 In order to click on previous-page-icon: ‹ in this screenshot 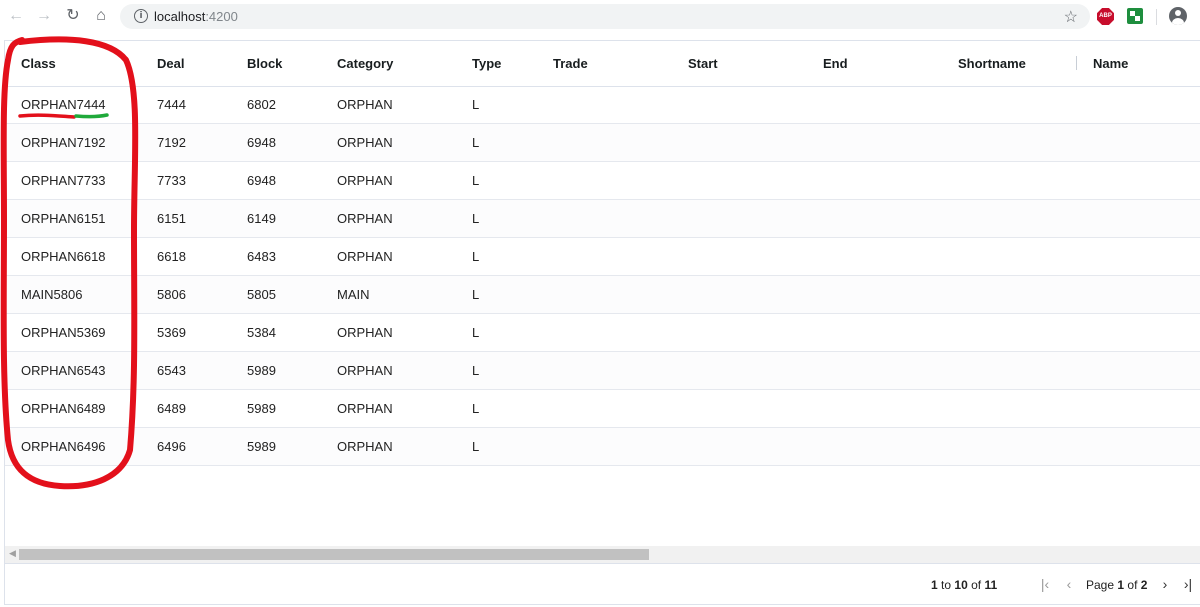, I will do `click(1069, 584)`.